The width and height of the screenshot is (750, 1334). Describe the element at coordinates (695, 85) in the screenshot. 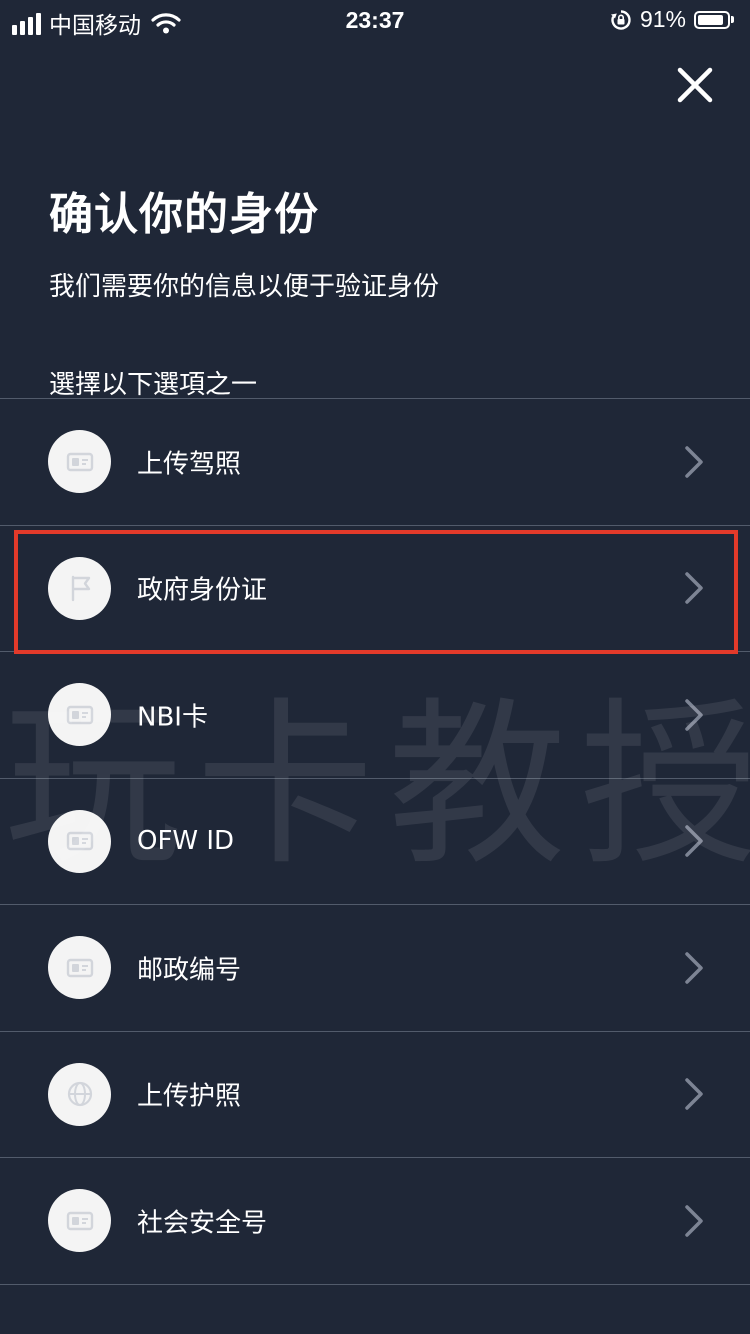

I see `close-icon` at that location.